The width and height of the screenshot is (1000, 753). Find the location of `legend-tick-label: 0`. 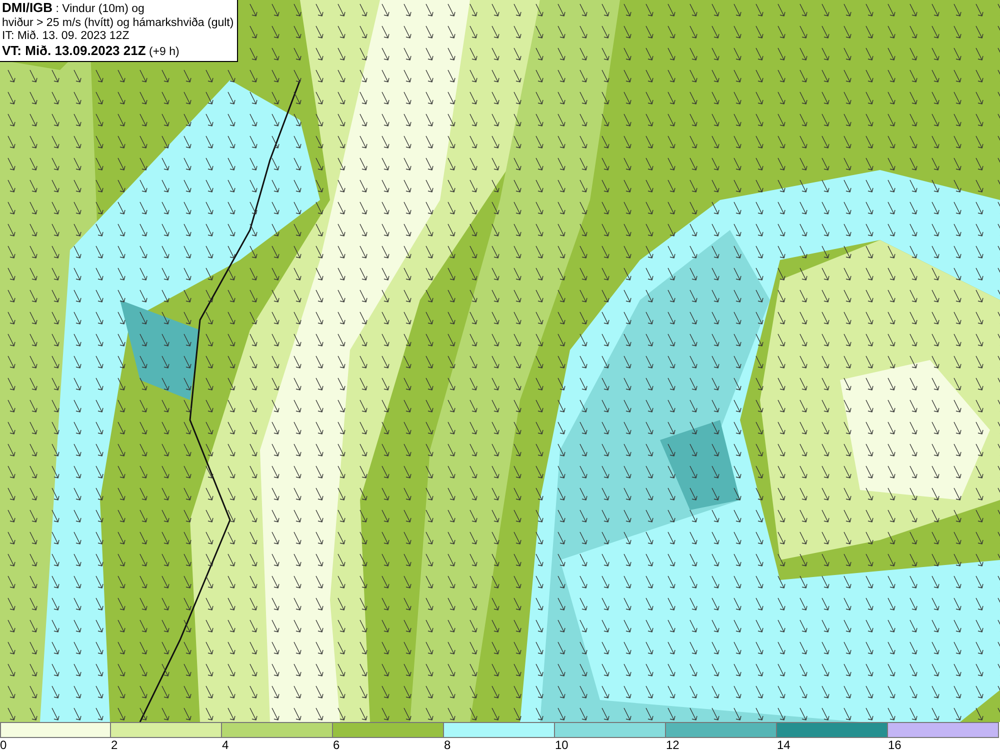

legend-tick-label: 0 is located at coordinates (3, 745).